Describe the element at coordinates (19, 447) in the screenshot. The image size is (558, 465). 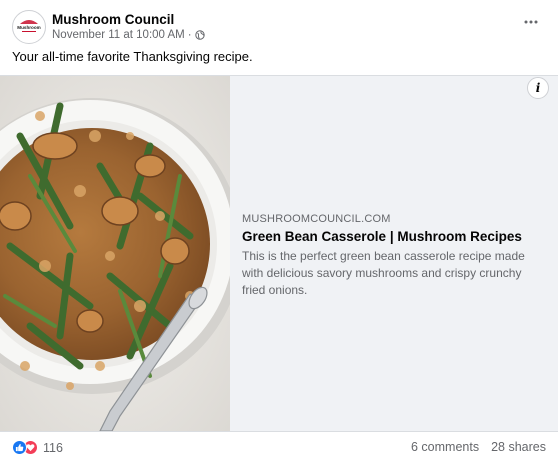
I see `like-icon` at that location.